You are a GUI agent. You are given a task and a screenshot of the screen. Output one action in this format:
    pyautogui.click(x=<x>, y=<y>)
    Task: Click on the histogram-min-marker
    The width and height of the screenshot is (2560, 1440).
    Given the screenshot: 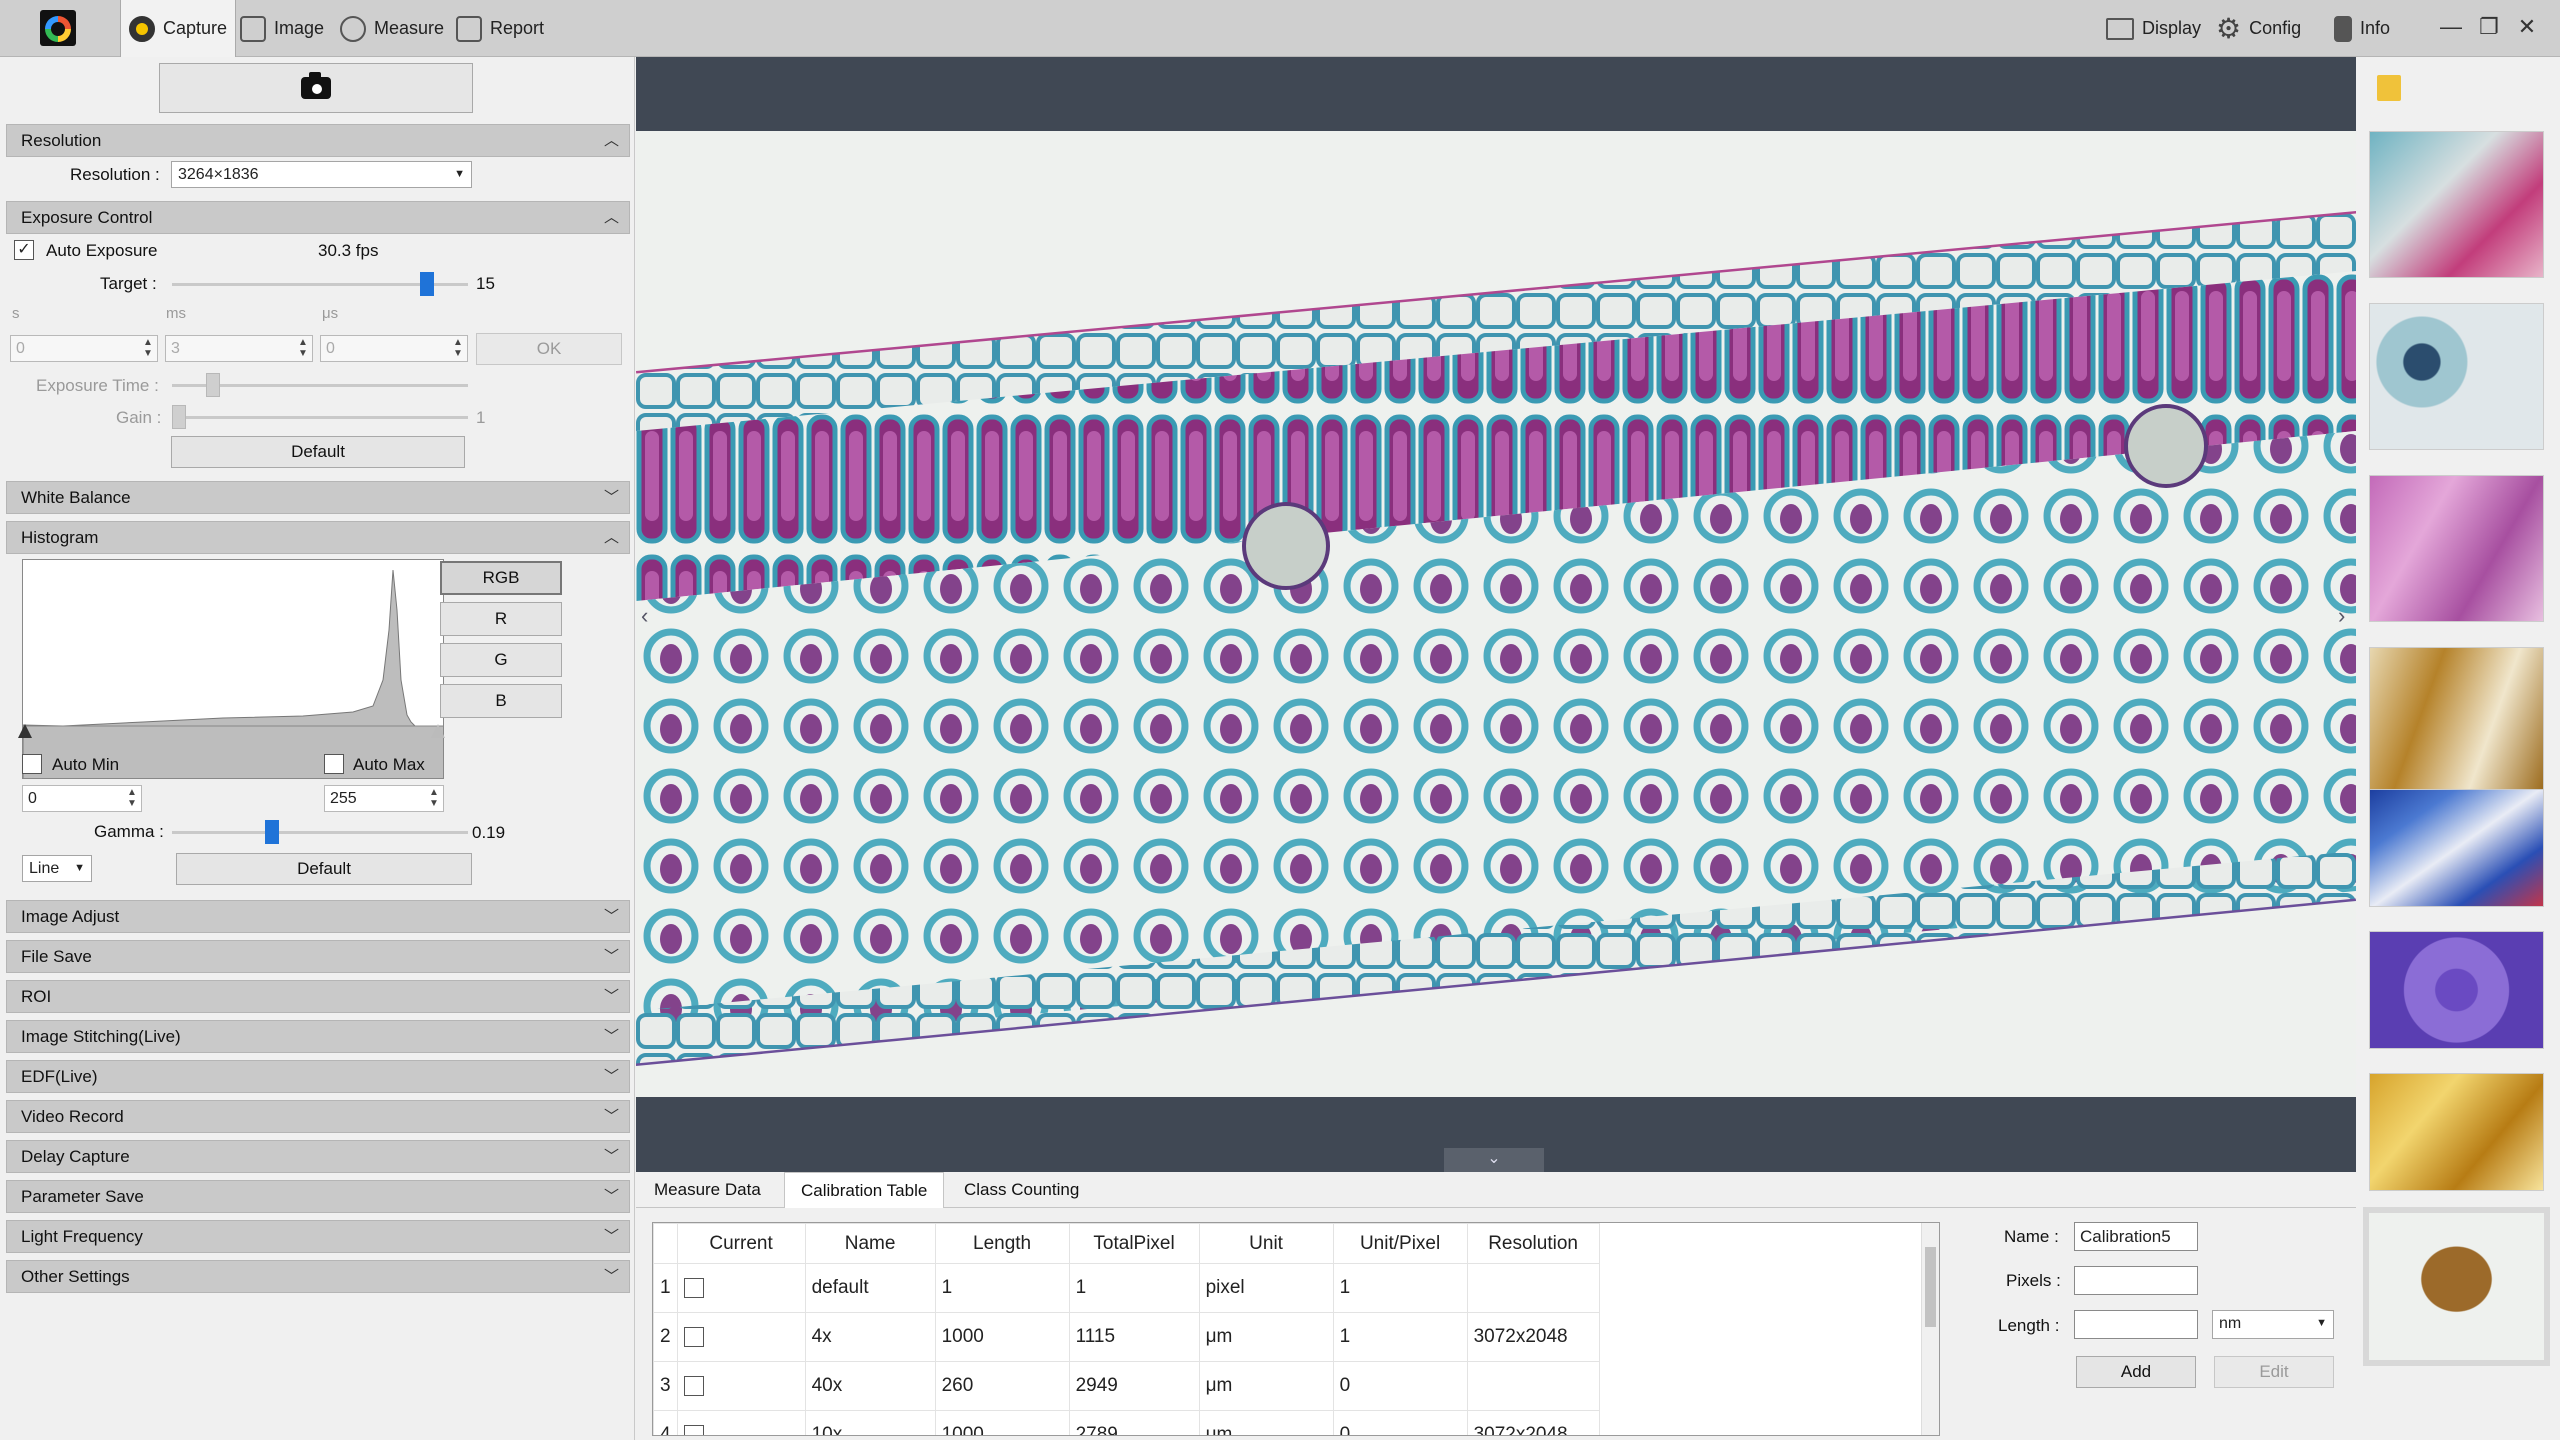 What is the action you would take?
    pyautogui.click(x=25, y=731)
    